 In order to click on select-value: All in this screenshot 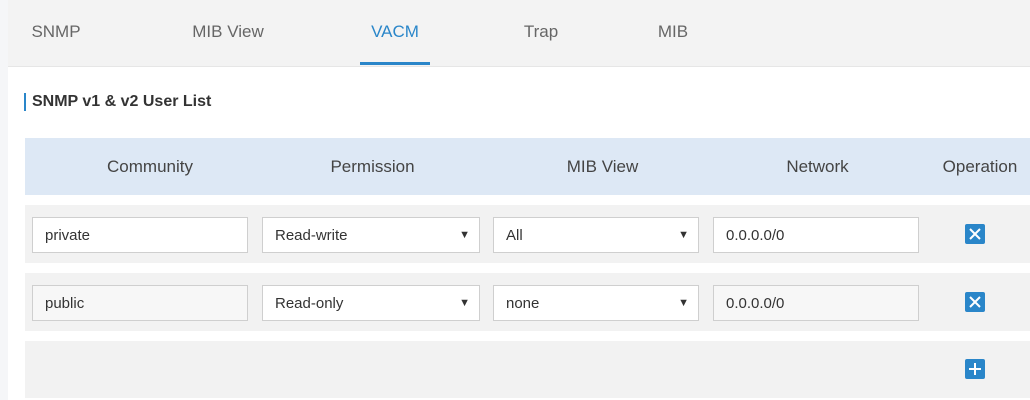, I will do `click(514, 235)`.